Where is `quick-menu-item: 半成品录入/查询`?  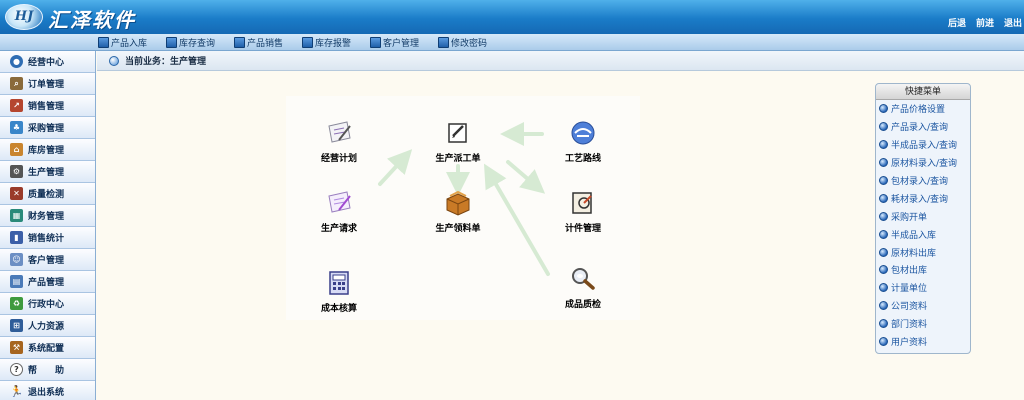
quick-menu-item: 半成品录入/查询 is located at coordinates (923, 145).